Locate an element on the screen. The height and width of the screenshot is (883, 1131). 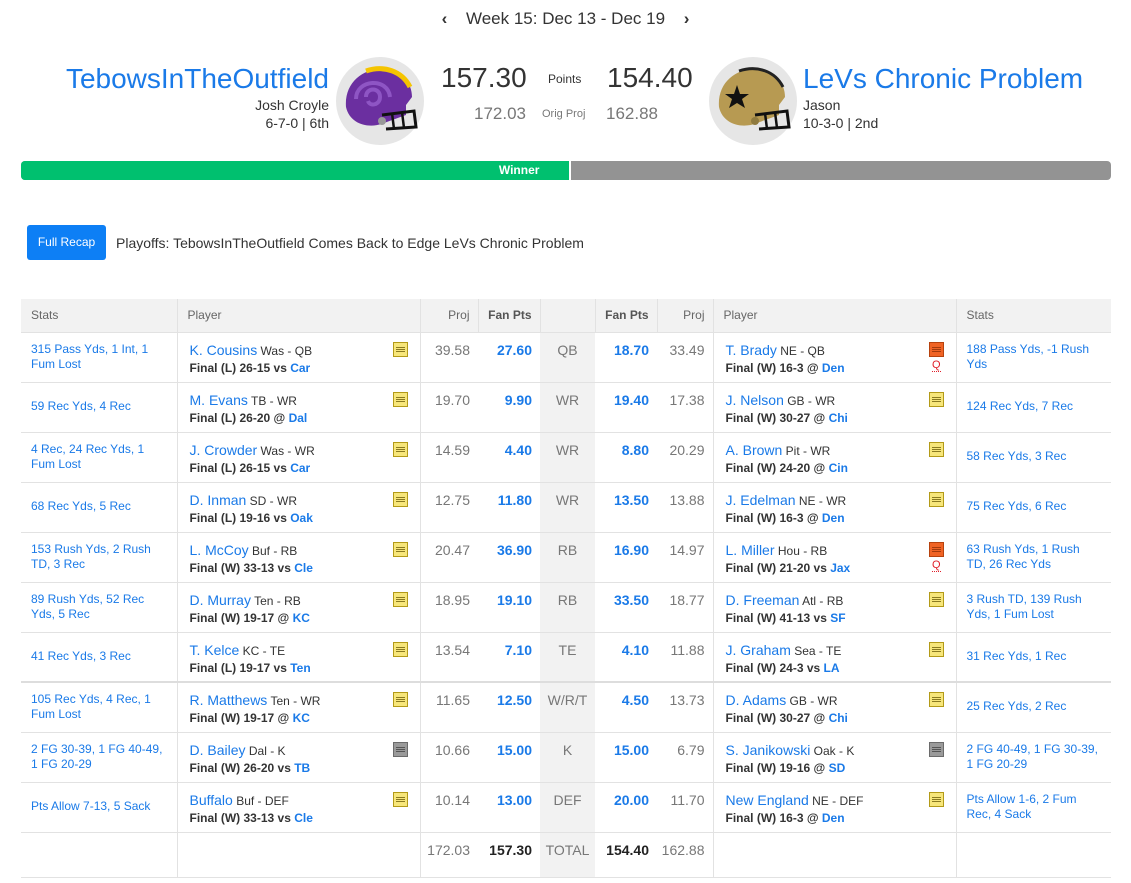
opponent-link: Ten is located at coordinates (300, 668).